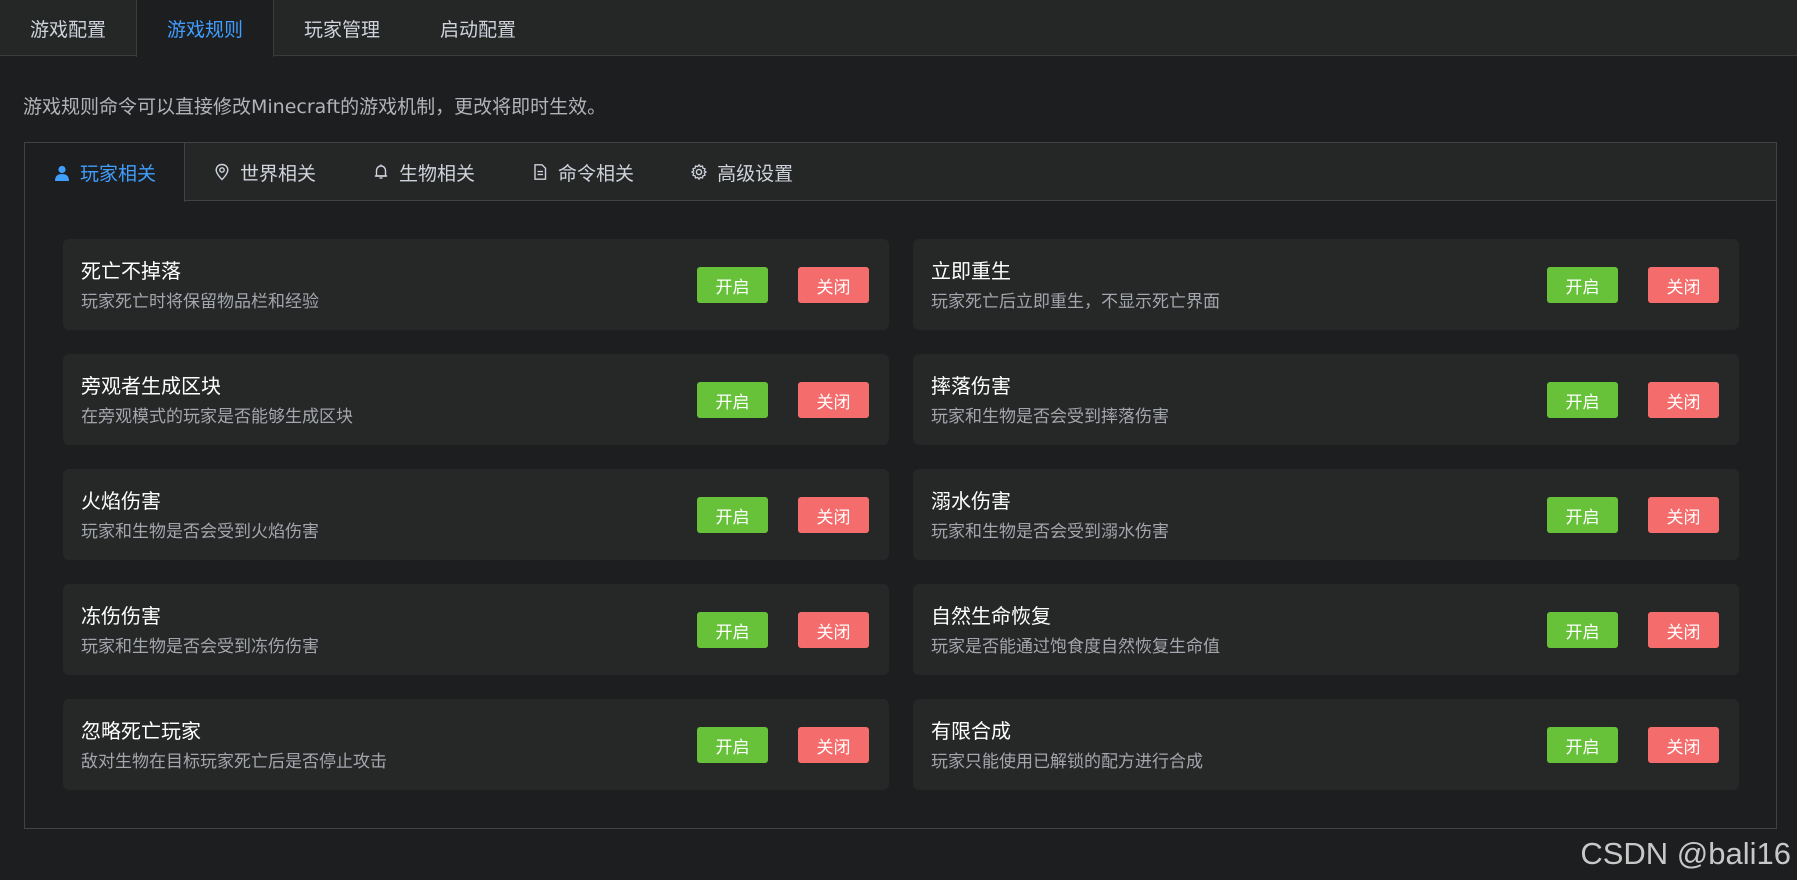 The width and height of the screenshot is (1797, 880). I want to click on rule-card-drowning-damage: 溺水伤害 玩家和生物是否会受到溺水伤害 开启 关闭, so click(1326, 514).